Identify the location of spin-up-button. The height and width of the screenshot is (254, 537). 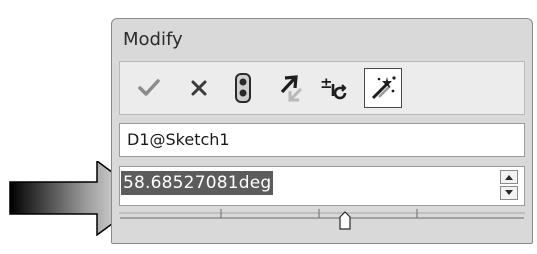
(509, 177).